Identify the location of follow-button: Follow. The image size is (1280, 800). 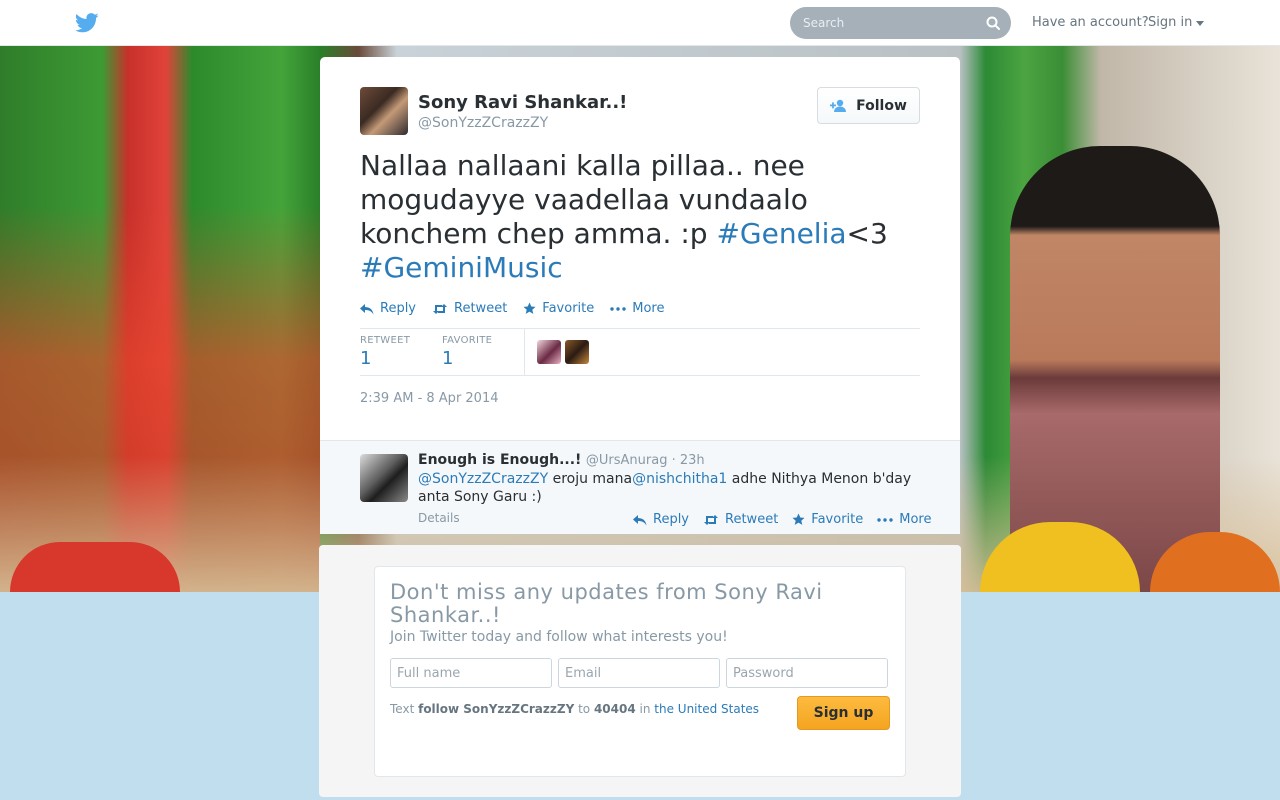
(868, 105).